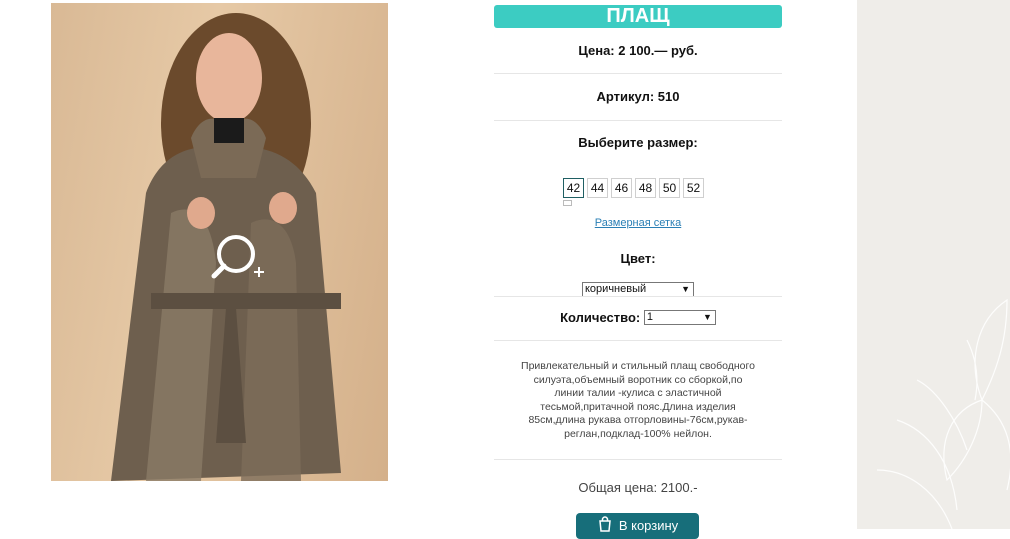 This screenshot has width=1010, height=539. Describe the element at coordinates (633, 188) in the screenshot. I see `size-selector: 42 44 46 48 50 52` at that location.